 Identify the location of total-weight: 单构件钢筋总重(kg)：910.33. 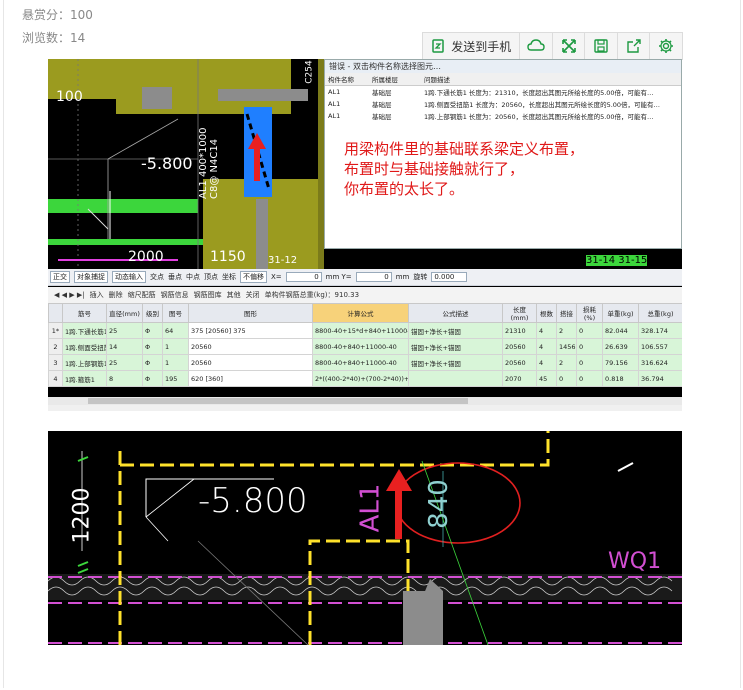
(312, 295).